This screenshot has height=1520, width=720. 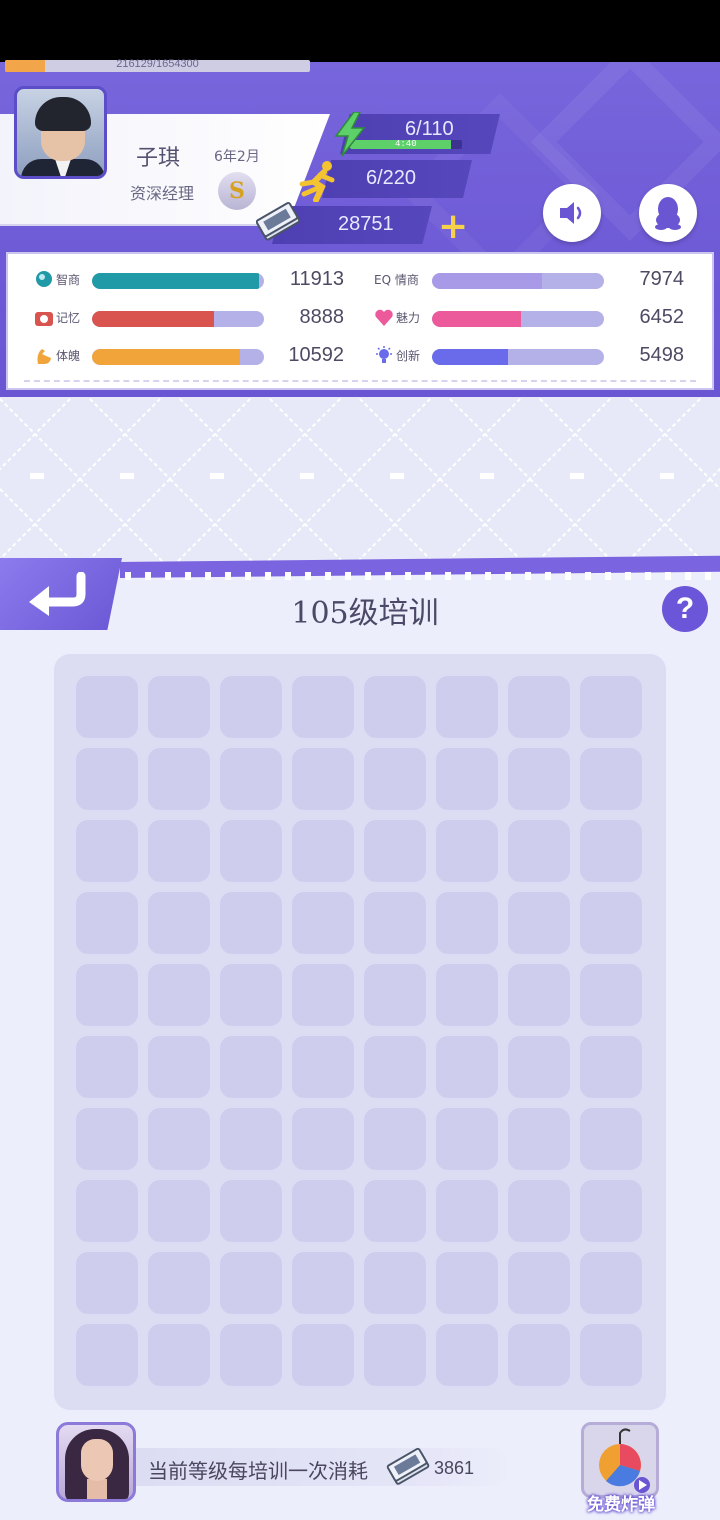 I want to click on free-bomb-label: 免费炸弹, so click(x=621, y=1502).